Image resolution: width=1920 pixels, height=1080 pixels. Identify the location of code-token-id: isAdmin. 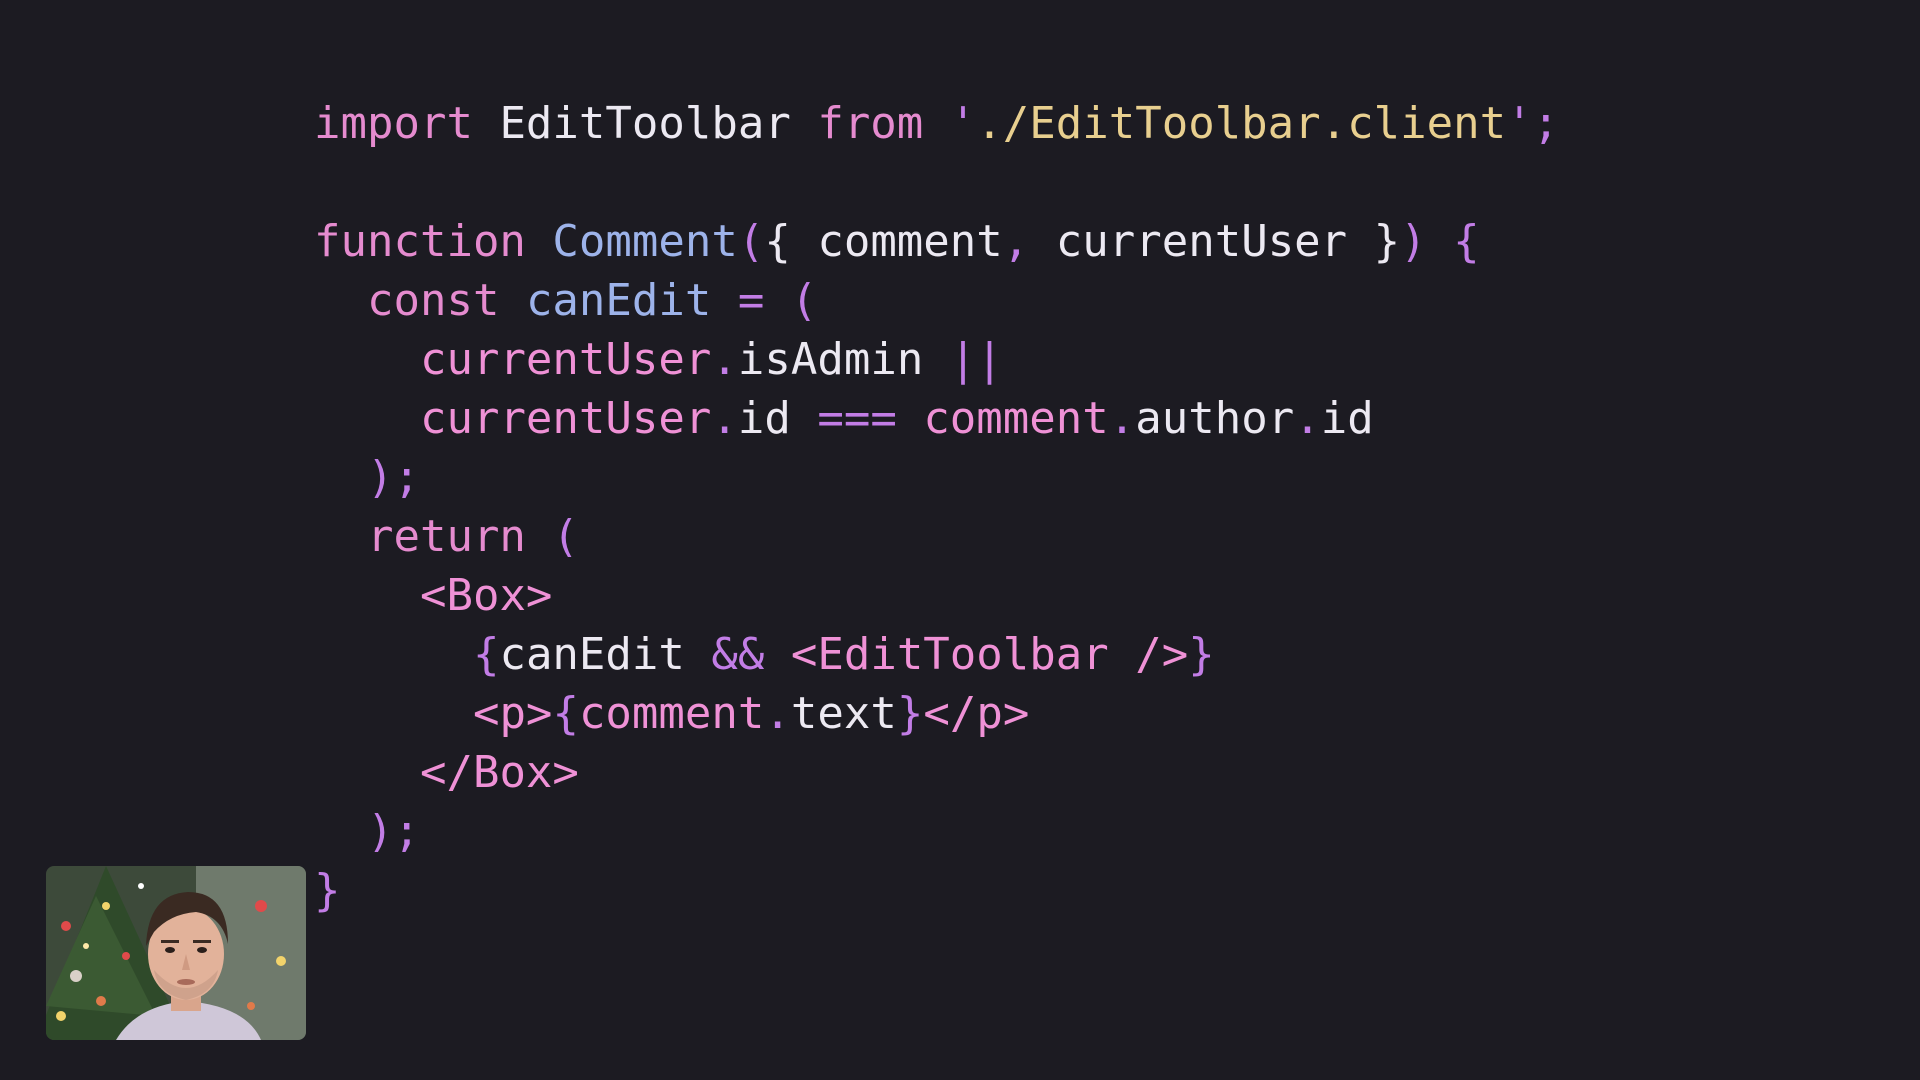
(830, 359).